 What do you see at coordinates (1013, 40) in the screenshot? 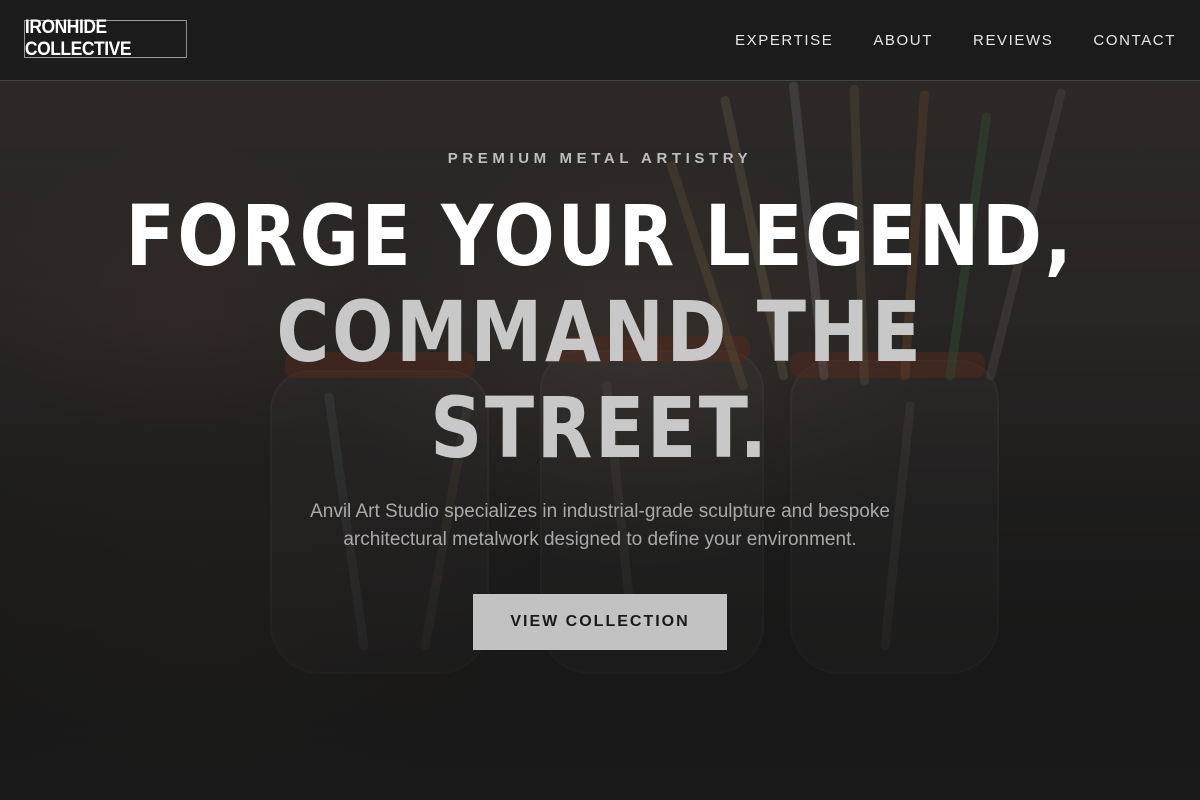
I see `nav-link-reviews: REVIEWS` at bounding box center [1013, 40].